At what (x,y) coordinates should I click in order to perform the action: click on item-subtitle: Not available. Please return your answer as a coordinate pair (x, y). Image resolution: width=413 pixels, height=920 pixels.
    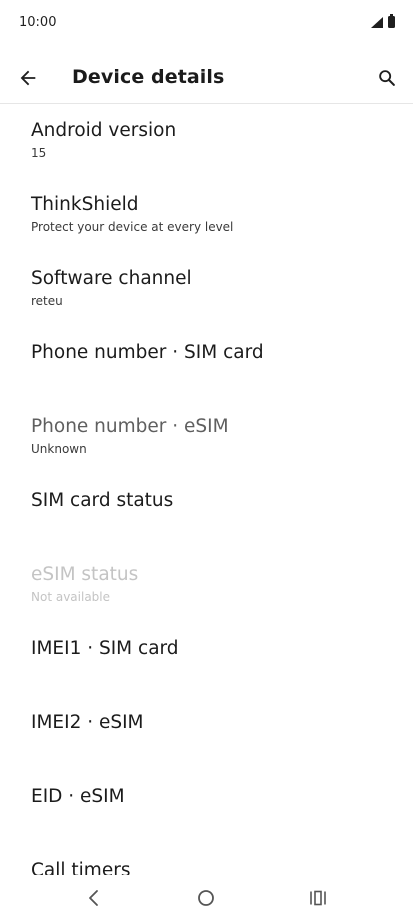
    Looking at the image, I should click on (71, 597).